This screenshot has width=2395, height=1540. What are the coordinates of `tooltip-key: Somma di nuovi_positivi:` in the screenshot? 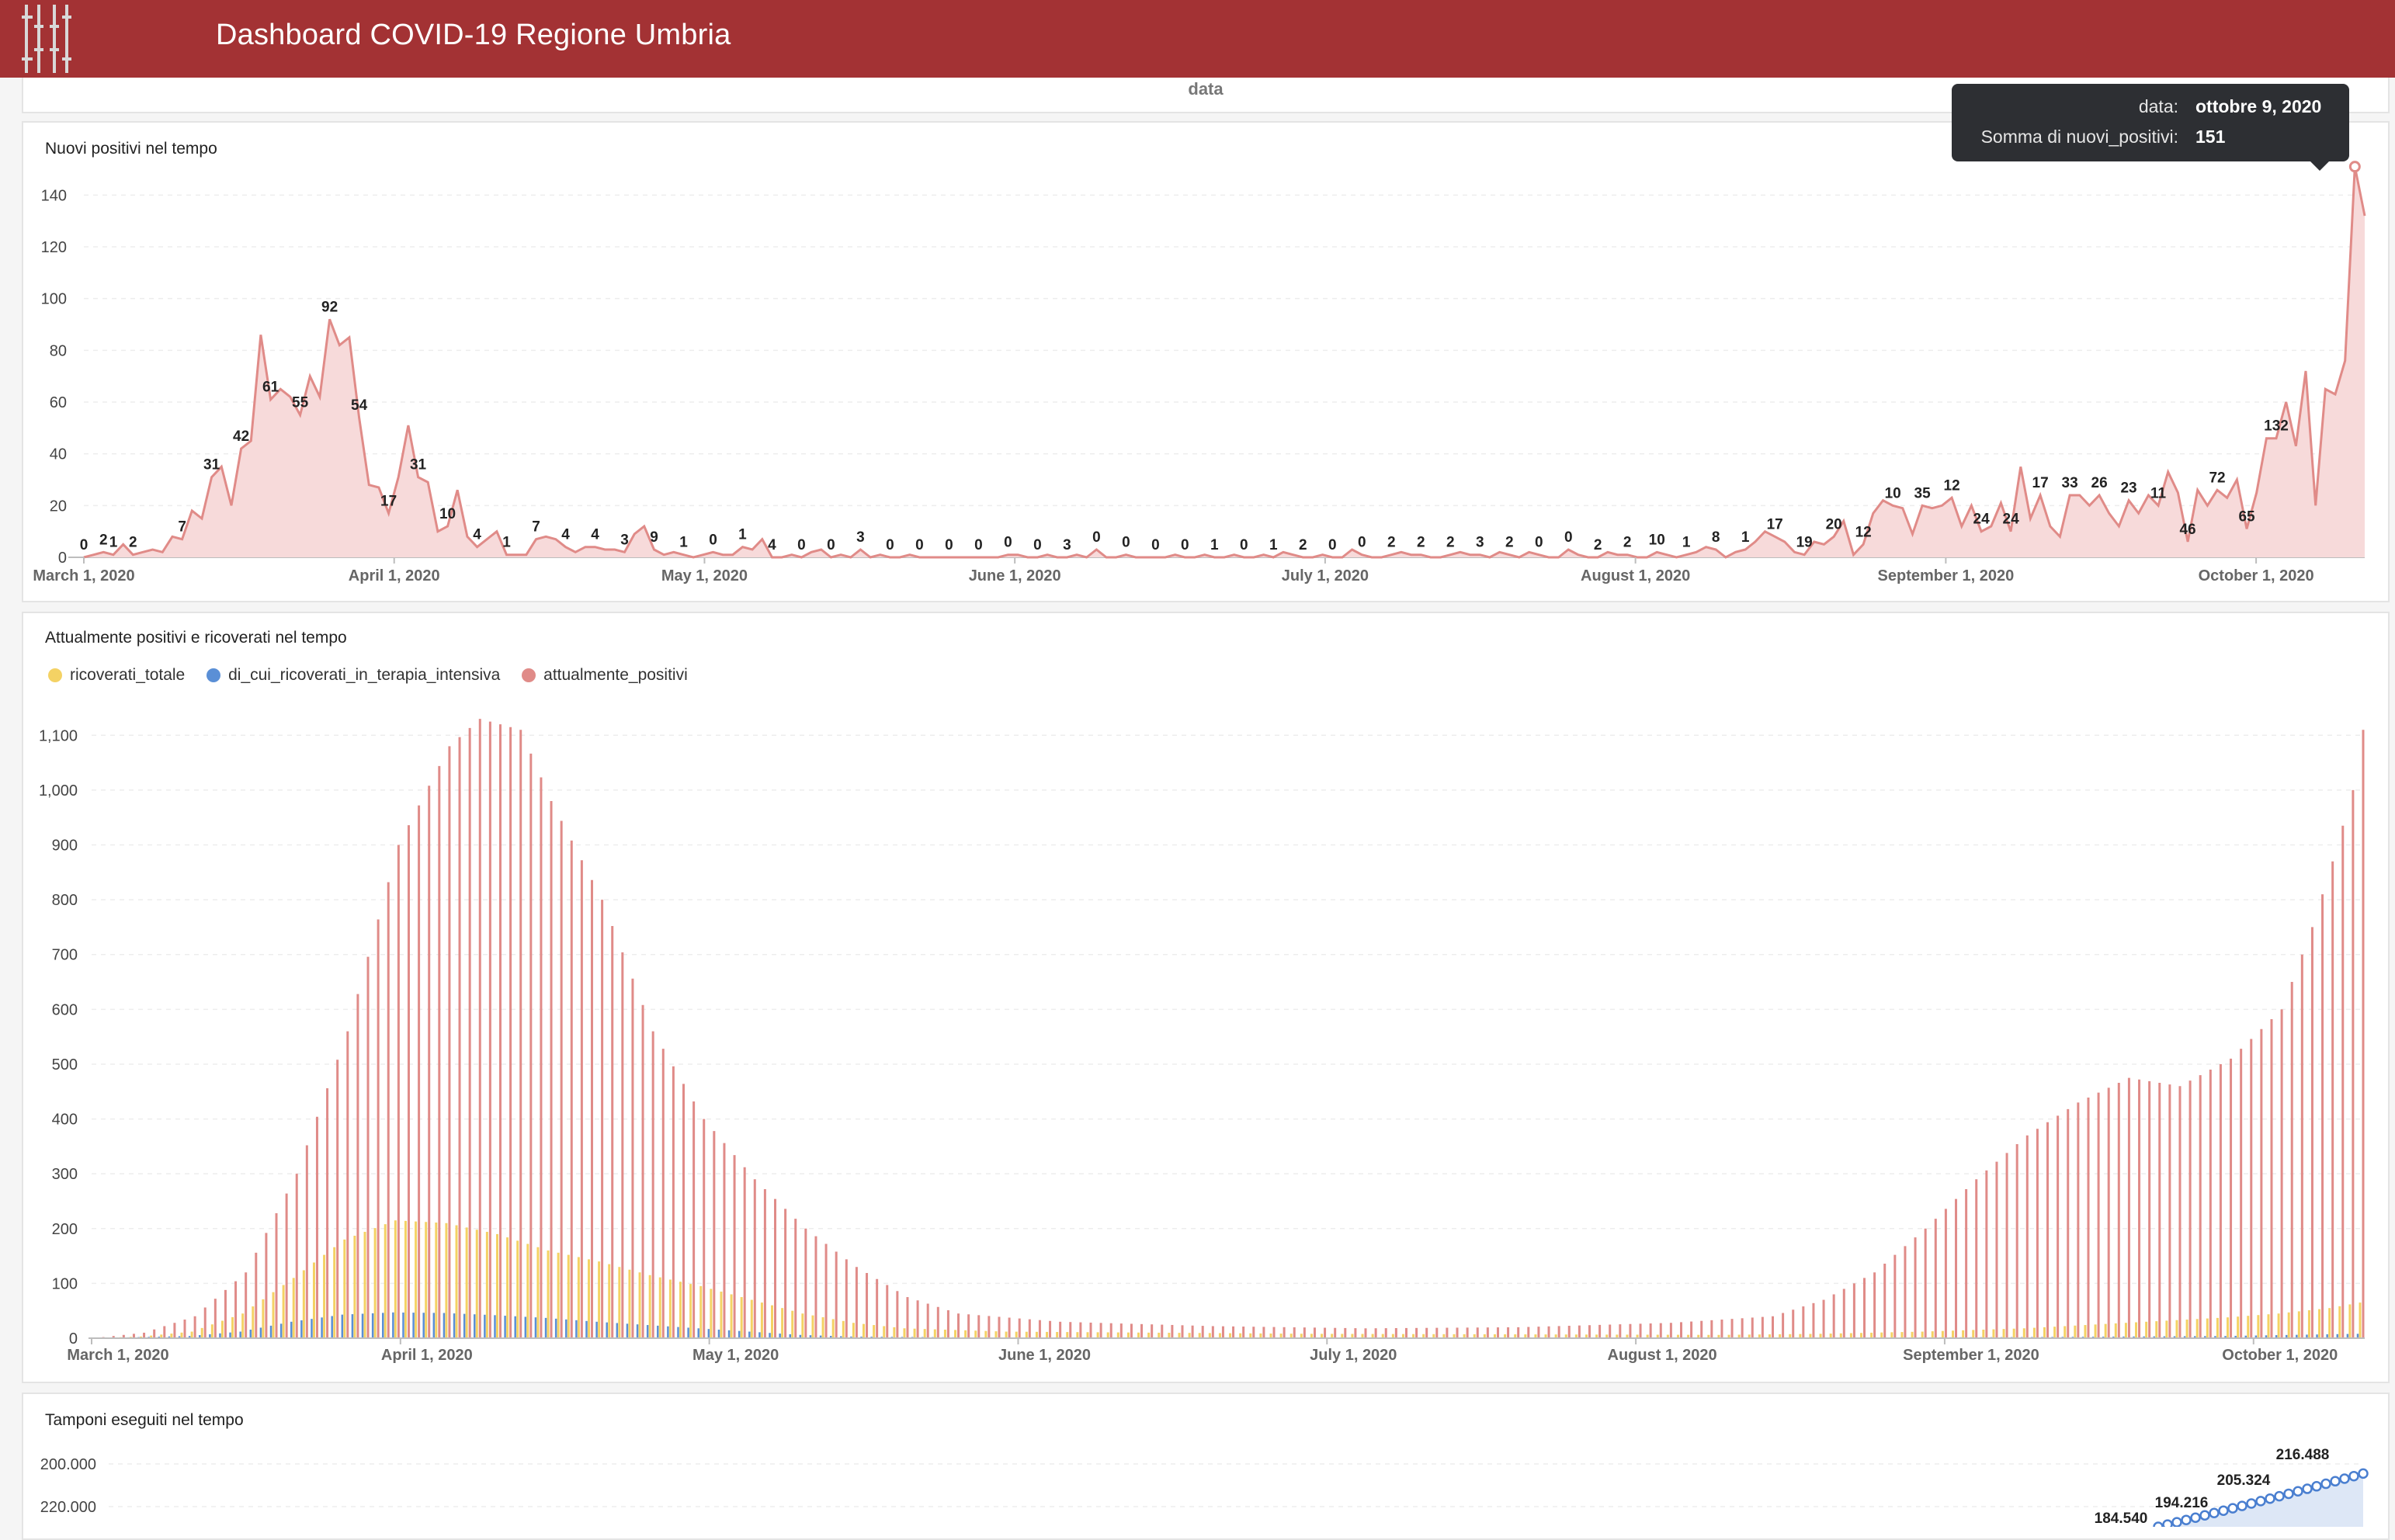 It's located at (2079, 137).